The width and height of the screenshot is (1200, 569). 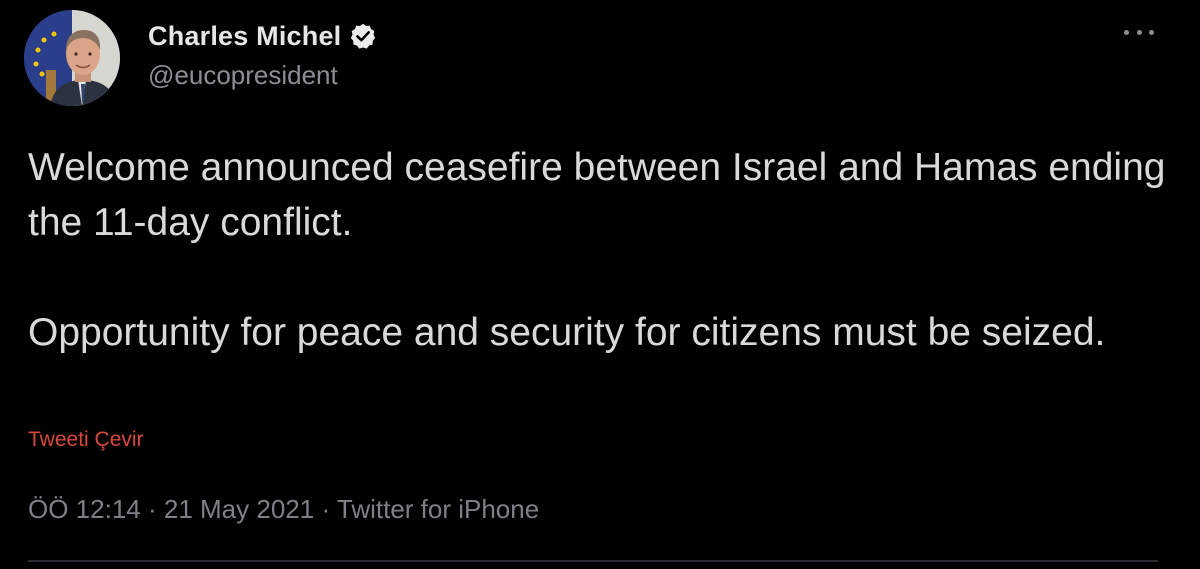 I want to click on tweet-source: Twitter for iPhone, so click(x=438, y=509).